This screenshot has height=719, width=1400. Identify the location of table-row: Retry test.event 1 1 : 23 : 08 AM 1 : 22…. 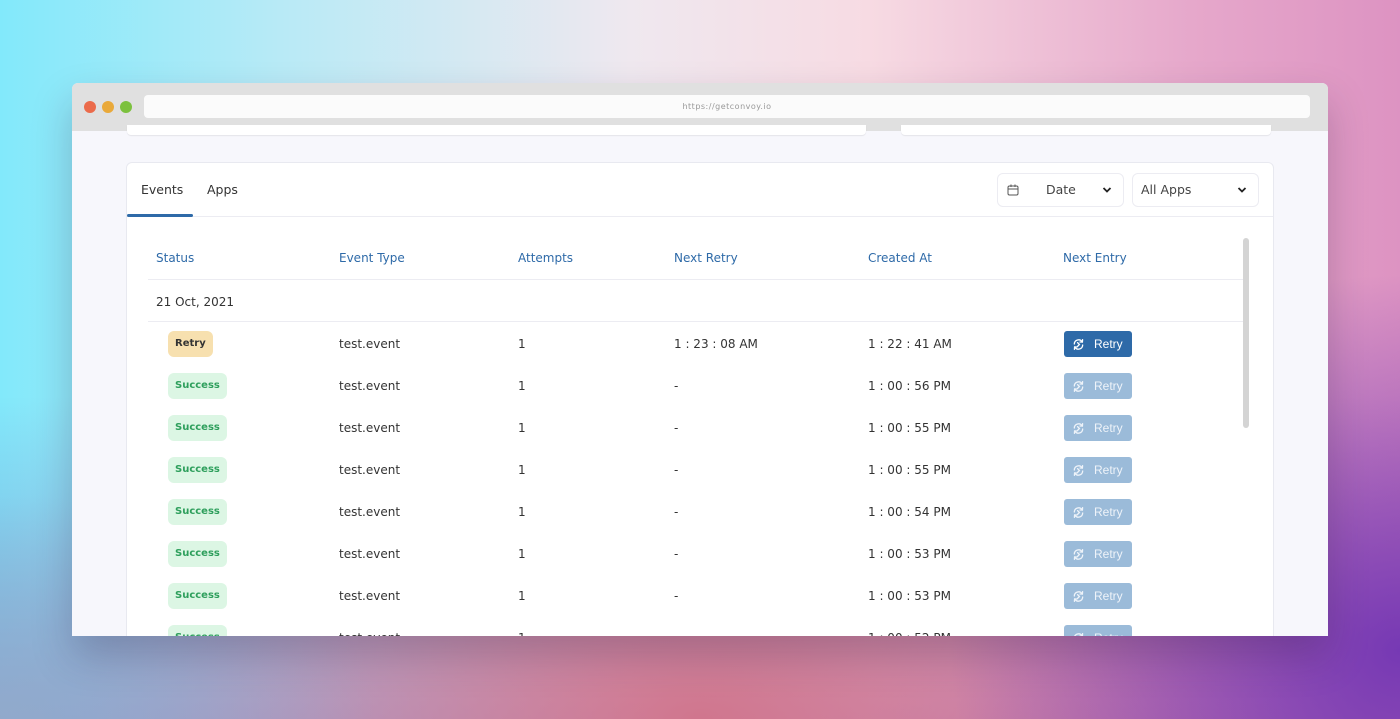
(696, 344).